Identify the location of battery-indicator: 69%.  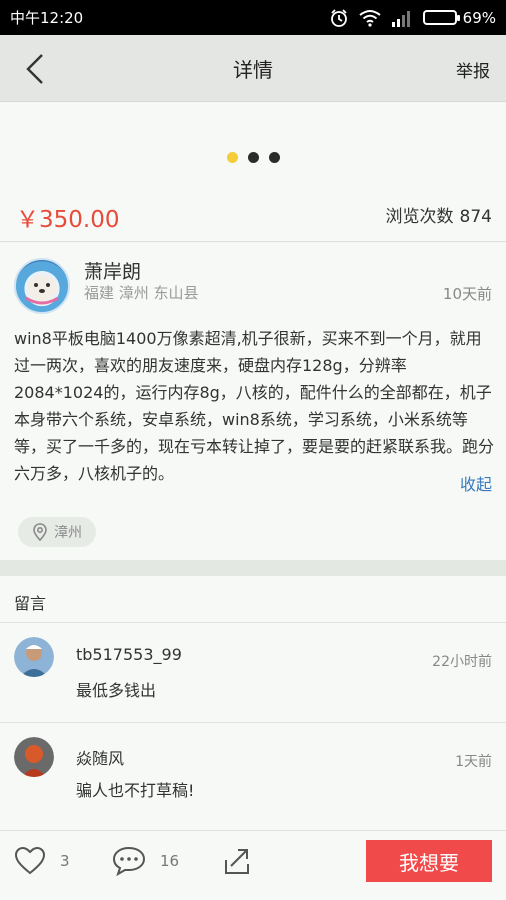
(459, 17).